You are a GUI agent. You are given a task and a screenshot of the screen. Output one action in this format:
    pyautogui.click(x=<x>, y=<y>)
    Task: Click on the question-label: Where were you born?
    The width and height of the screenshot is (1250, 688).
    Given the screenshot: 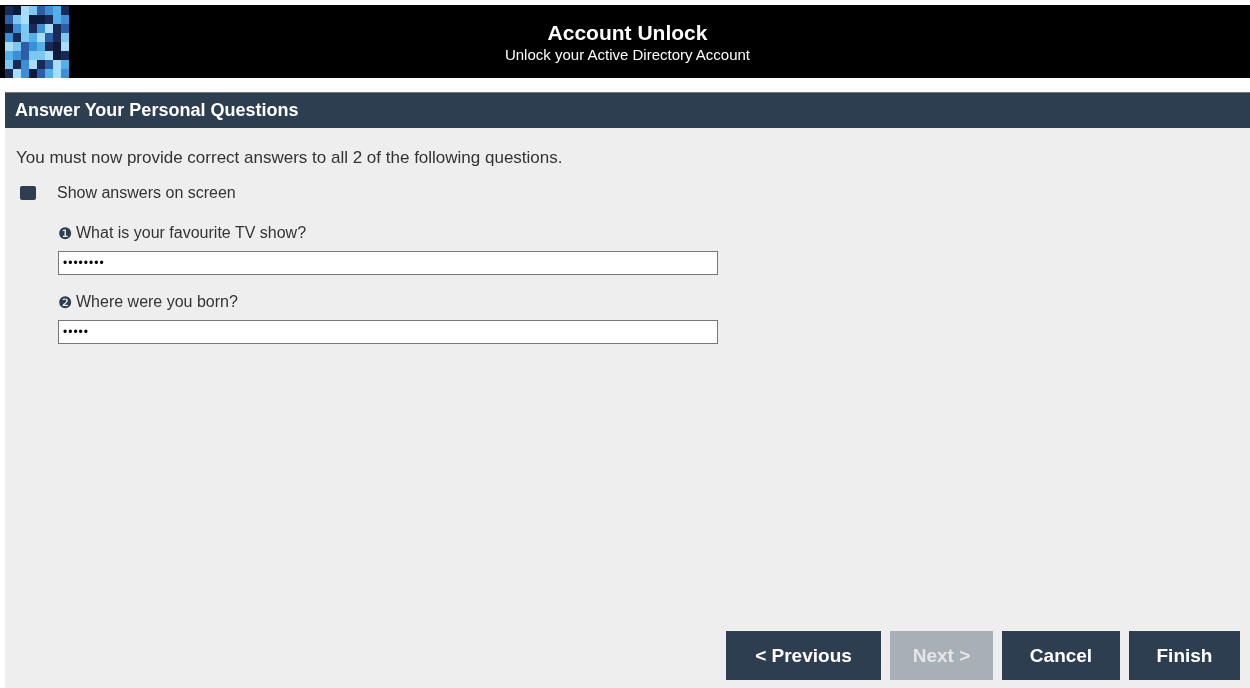 What is the action you would take?
    pyautogui.click(x=157, y=302)
    